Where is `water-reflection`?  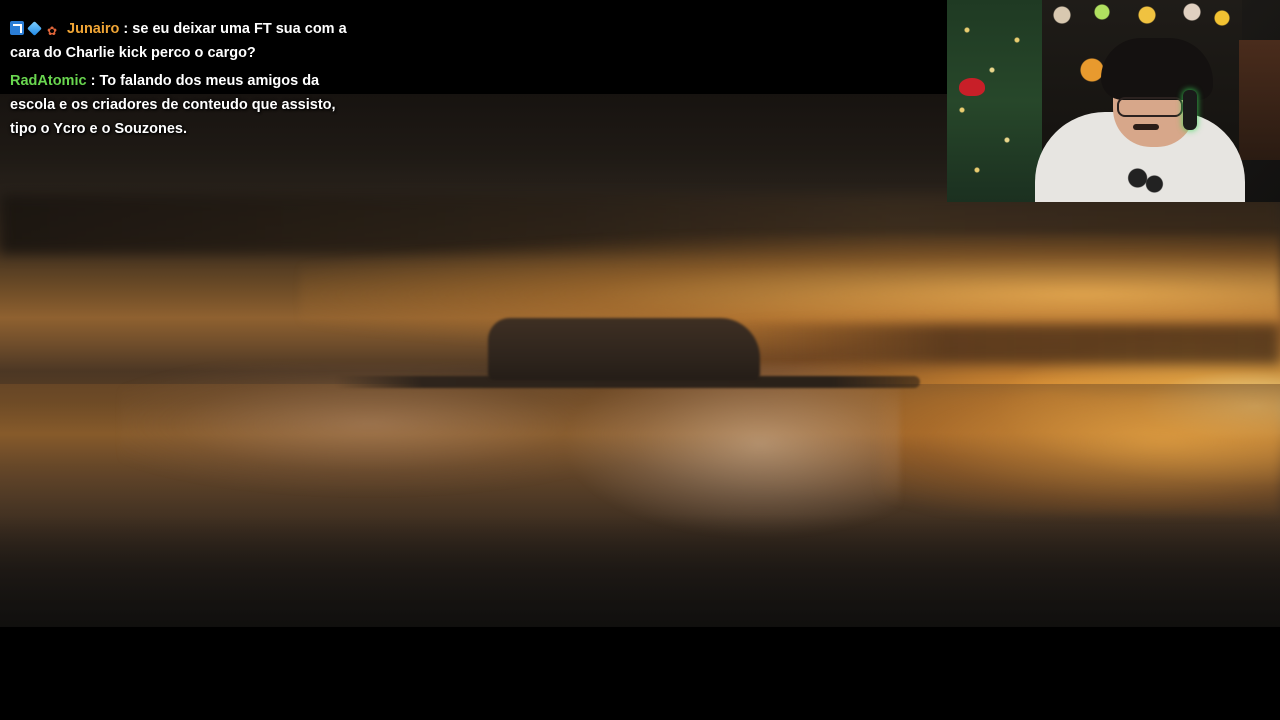 water-reflection is located at coordinates (1080, 454).